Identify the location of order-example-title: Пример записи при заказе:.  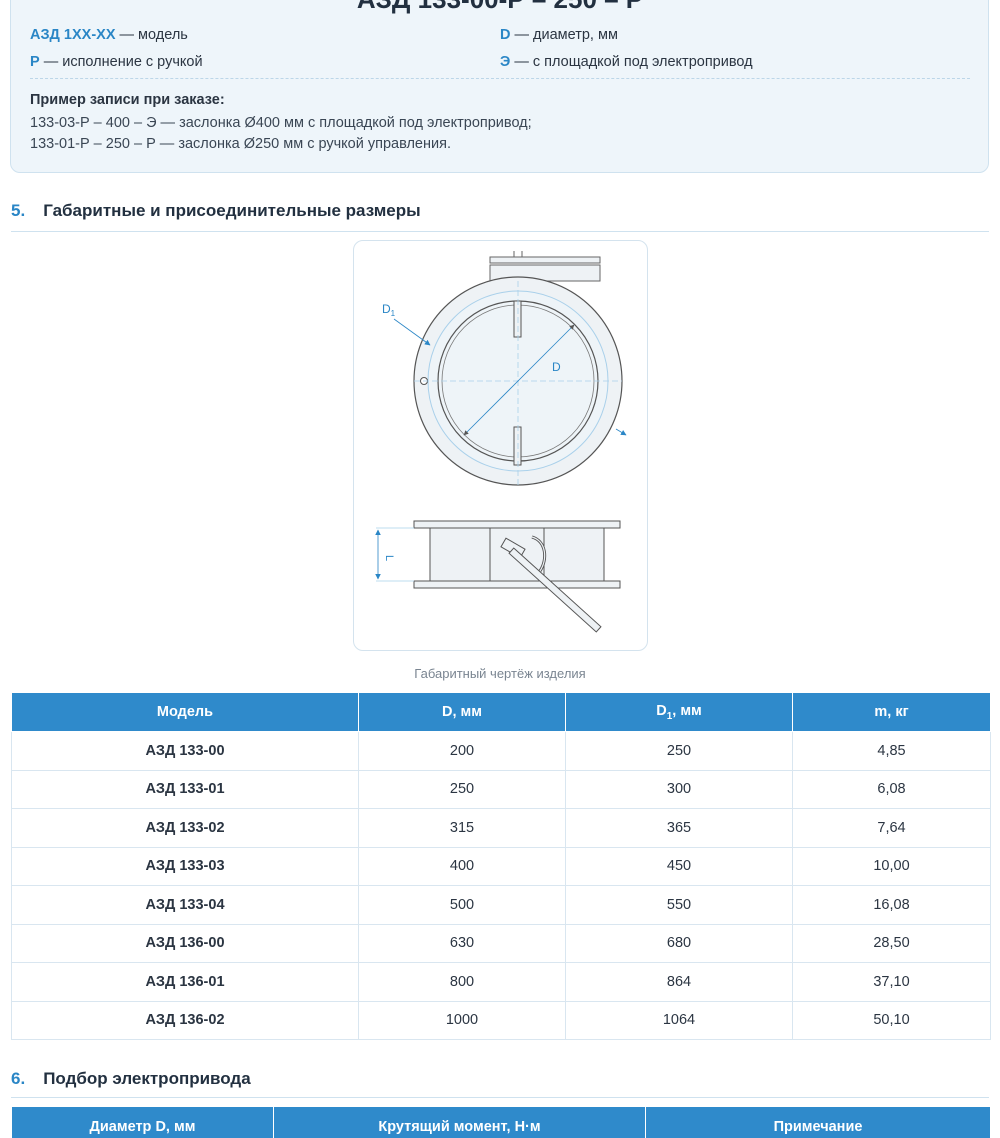
(127, 100).